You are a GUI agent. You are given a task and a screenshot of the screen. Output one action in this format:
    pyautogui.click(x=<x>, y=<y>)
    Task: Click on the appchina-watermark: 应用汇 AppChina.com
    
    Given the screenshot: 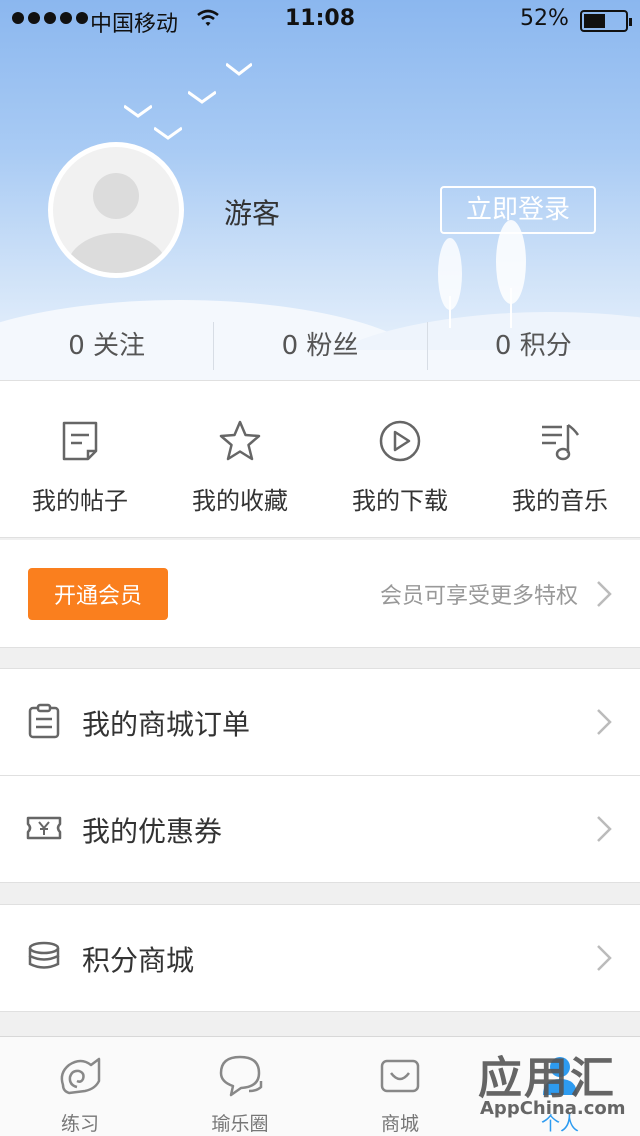 What is the action you would take?
    pyautogui.click(x=558, y=1088)
    